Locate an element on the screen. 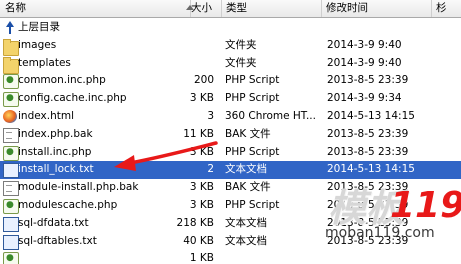 The image size is (461, 264). column-header-bar: 名称 大小 类型 修改时间 杉 is located at coordinates (230, 9).